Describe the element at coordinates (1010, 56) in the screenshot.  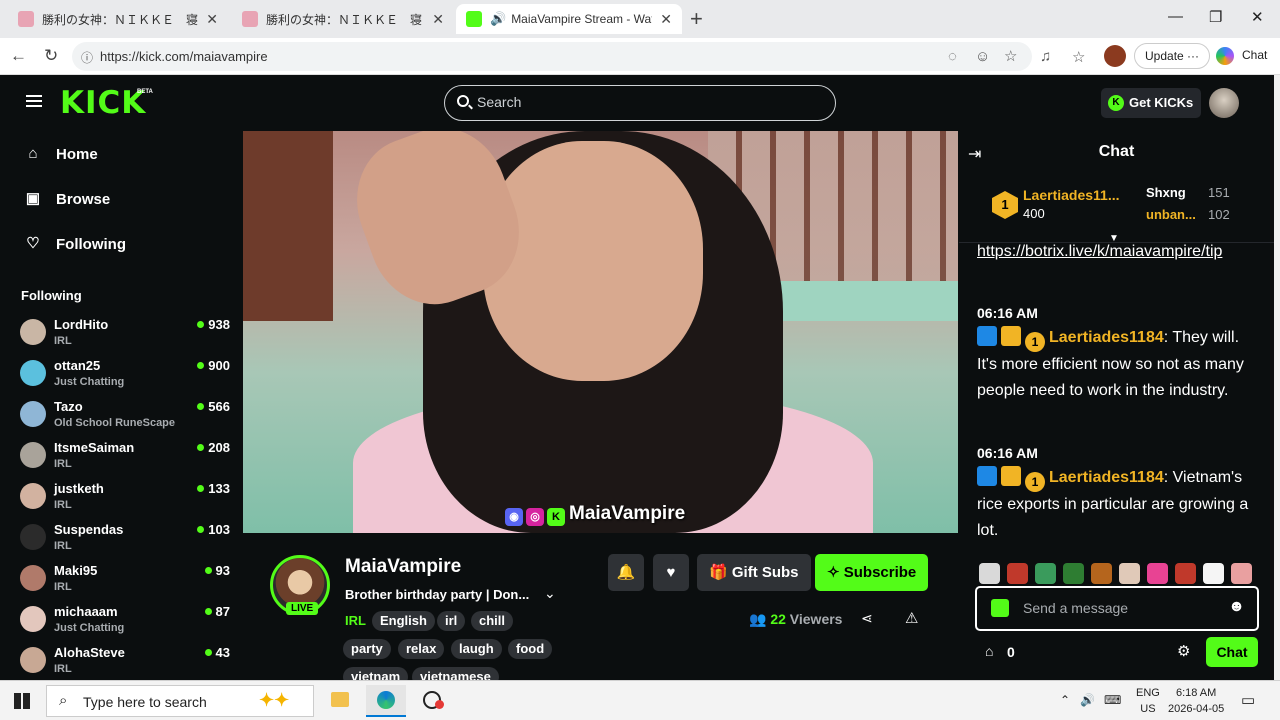
I see `favorite-star-icon: ☆` at that location.